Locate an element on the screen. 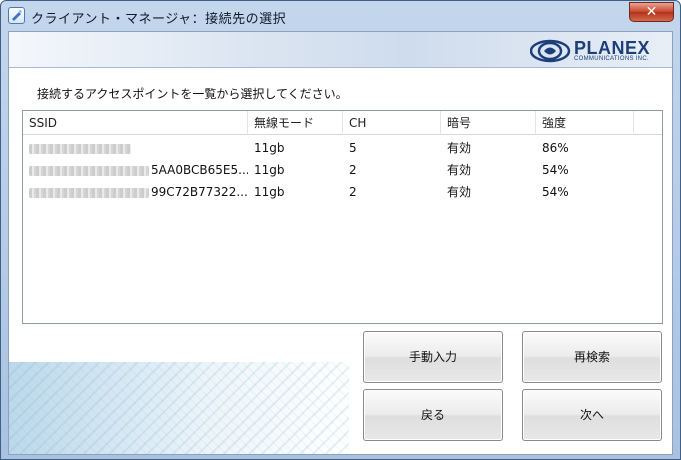  close-button: ✕ is located at coordinates (651, 12).